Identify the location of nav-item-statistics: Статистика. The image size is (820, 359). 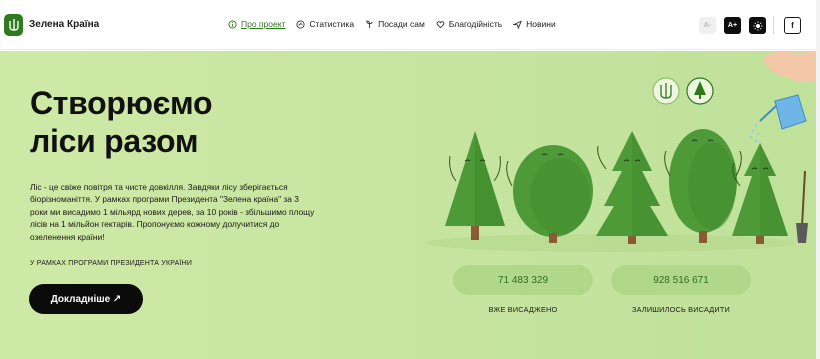
(325, 24).